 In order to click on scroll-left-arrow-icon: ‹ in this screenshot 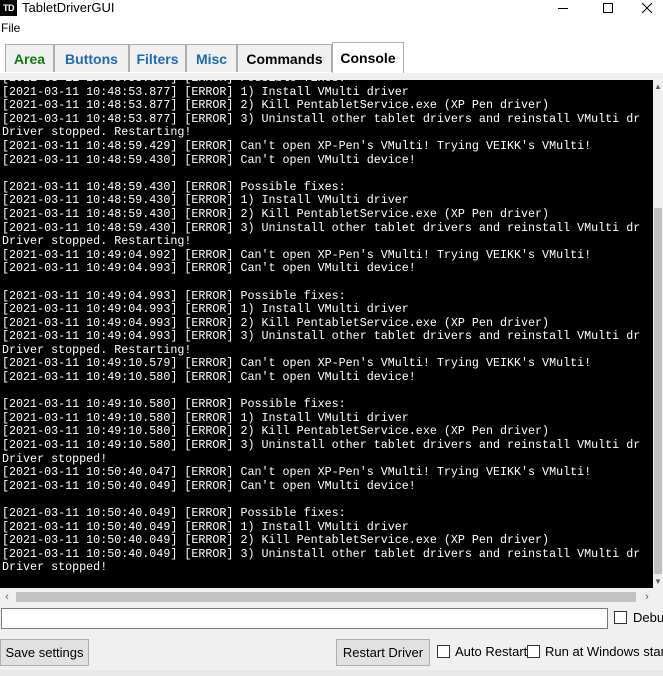, I will do `click(7, 596)`.